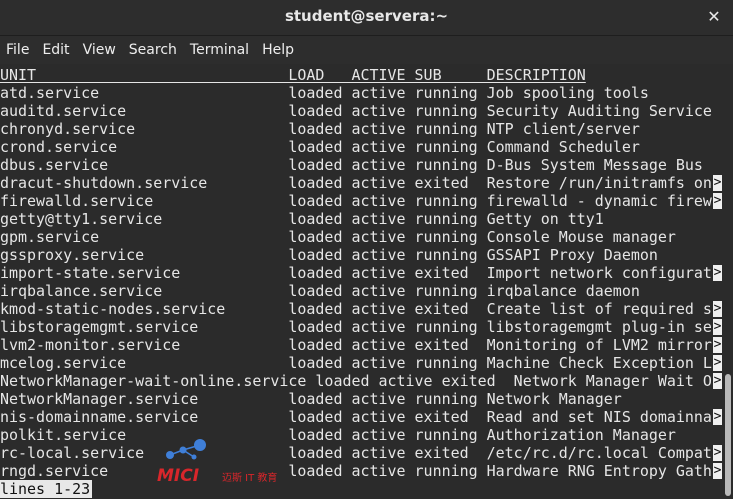 This screenshot has width=733, height=499. What do you see at coordinates (17, 50) in the screenshot?
I see `menu-file: File` at bounding box center [17, 50].